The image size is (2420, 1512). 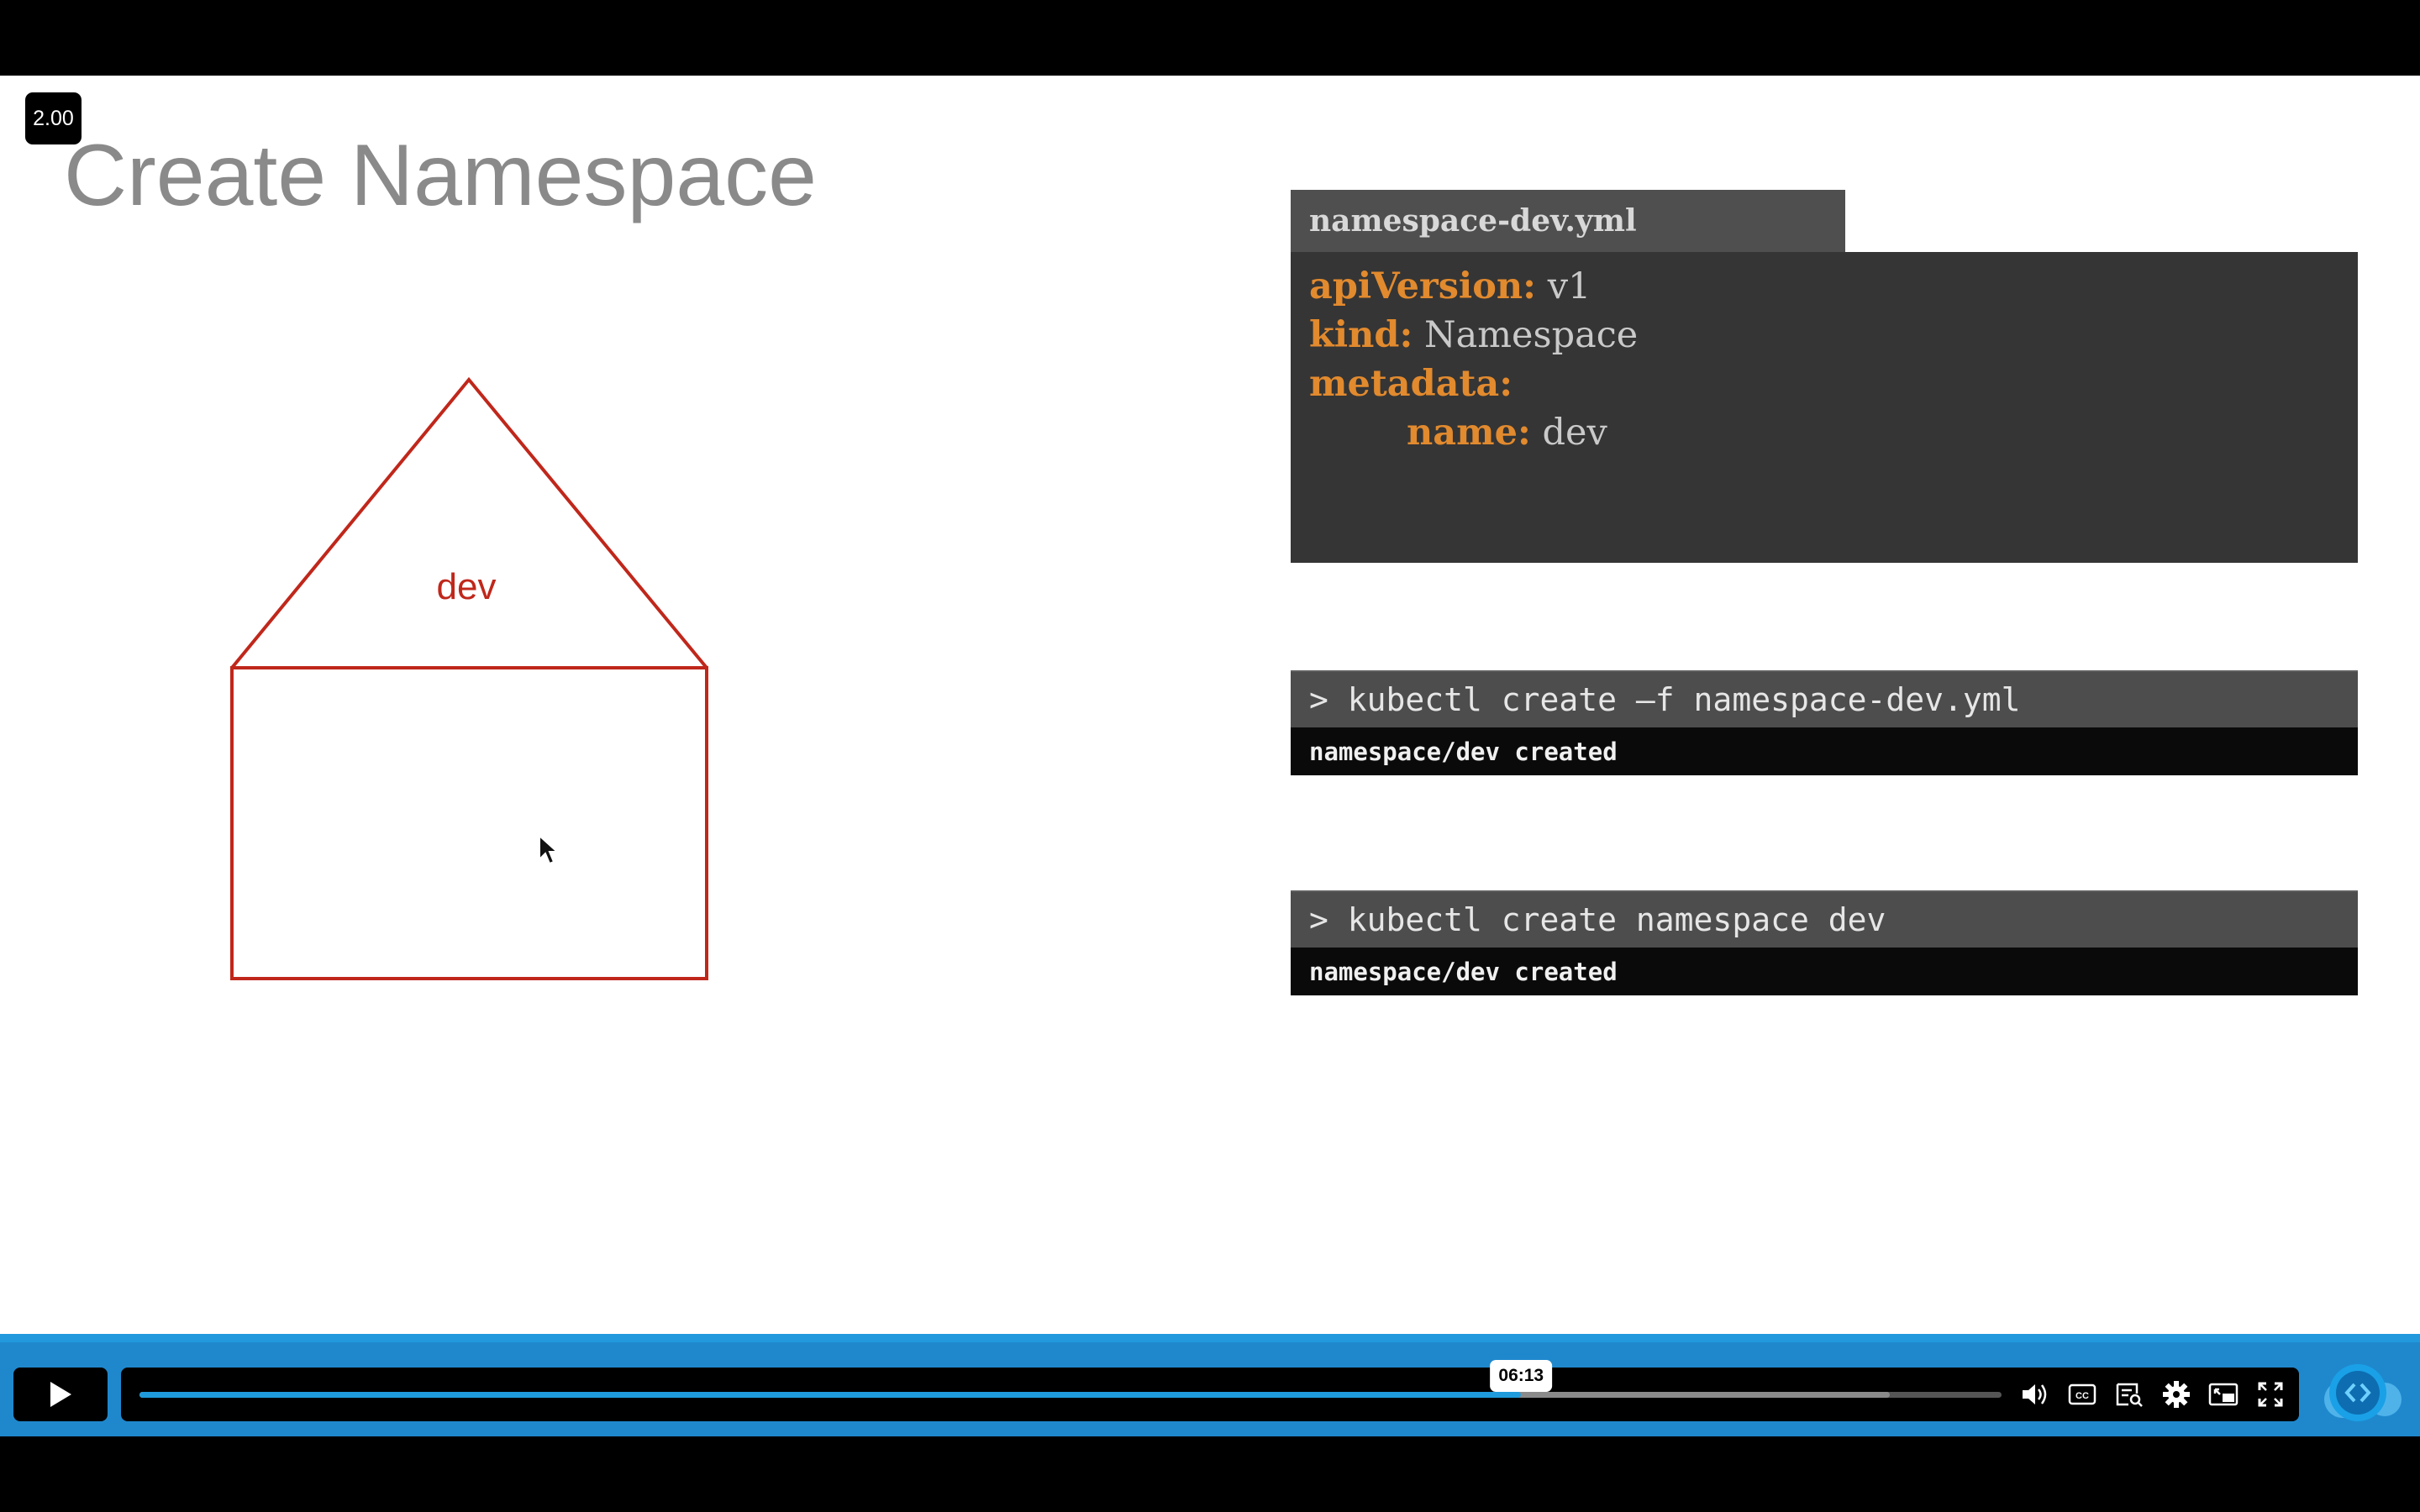 I want to click on current-time-tooltip: 06:13, so click(x=1522, y=1376).